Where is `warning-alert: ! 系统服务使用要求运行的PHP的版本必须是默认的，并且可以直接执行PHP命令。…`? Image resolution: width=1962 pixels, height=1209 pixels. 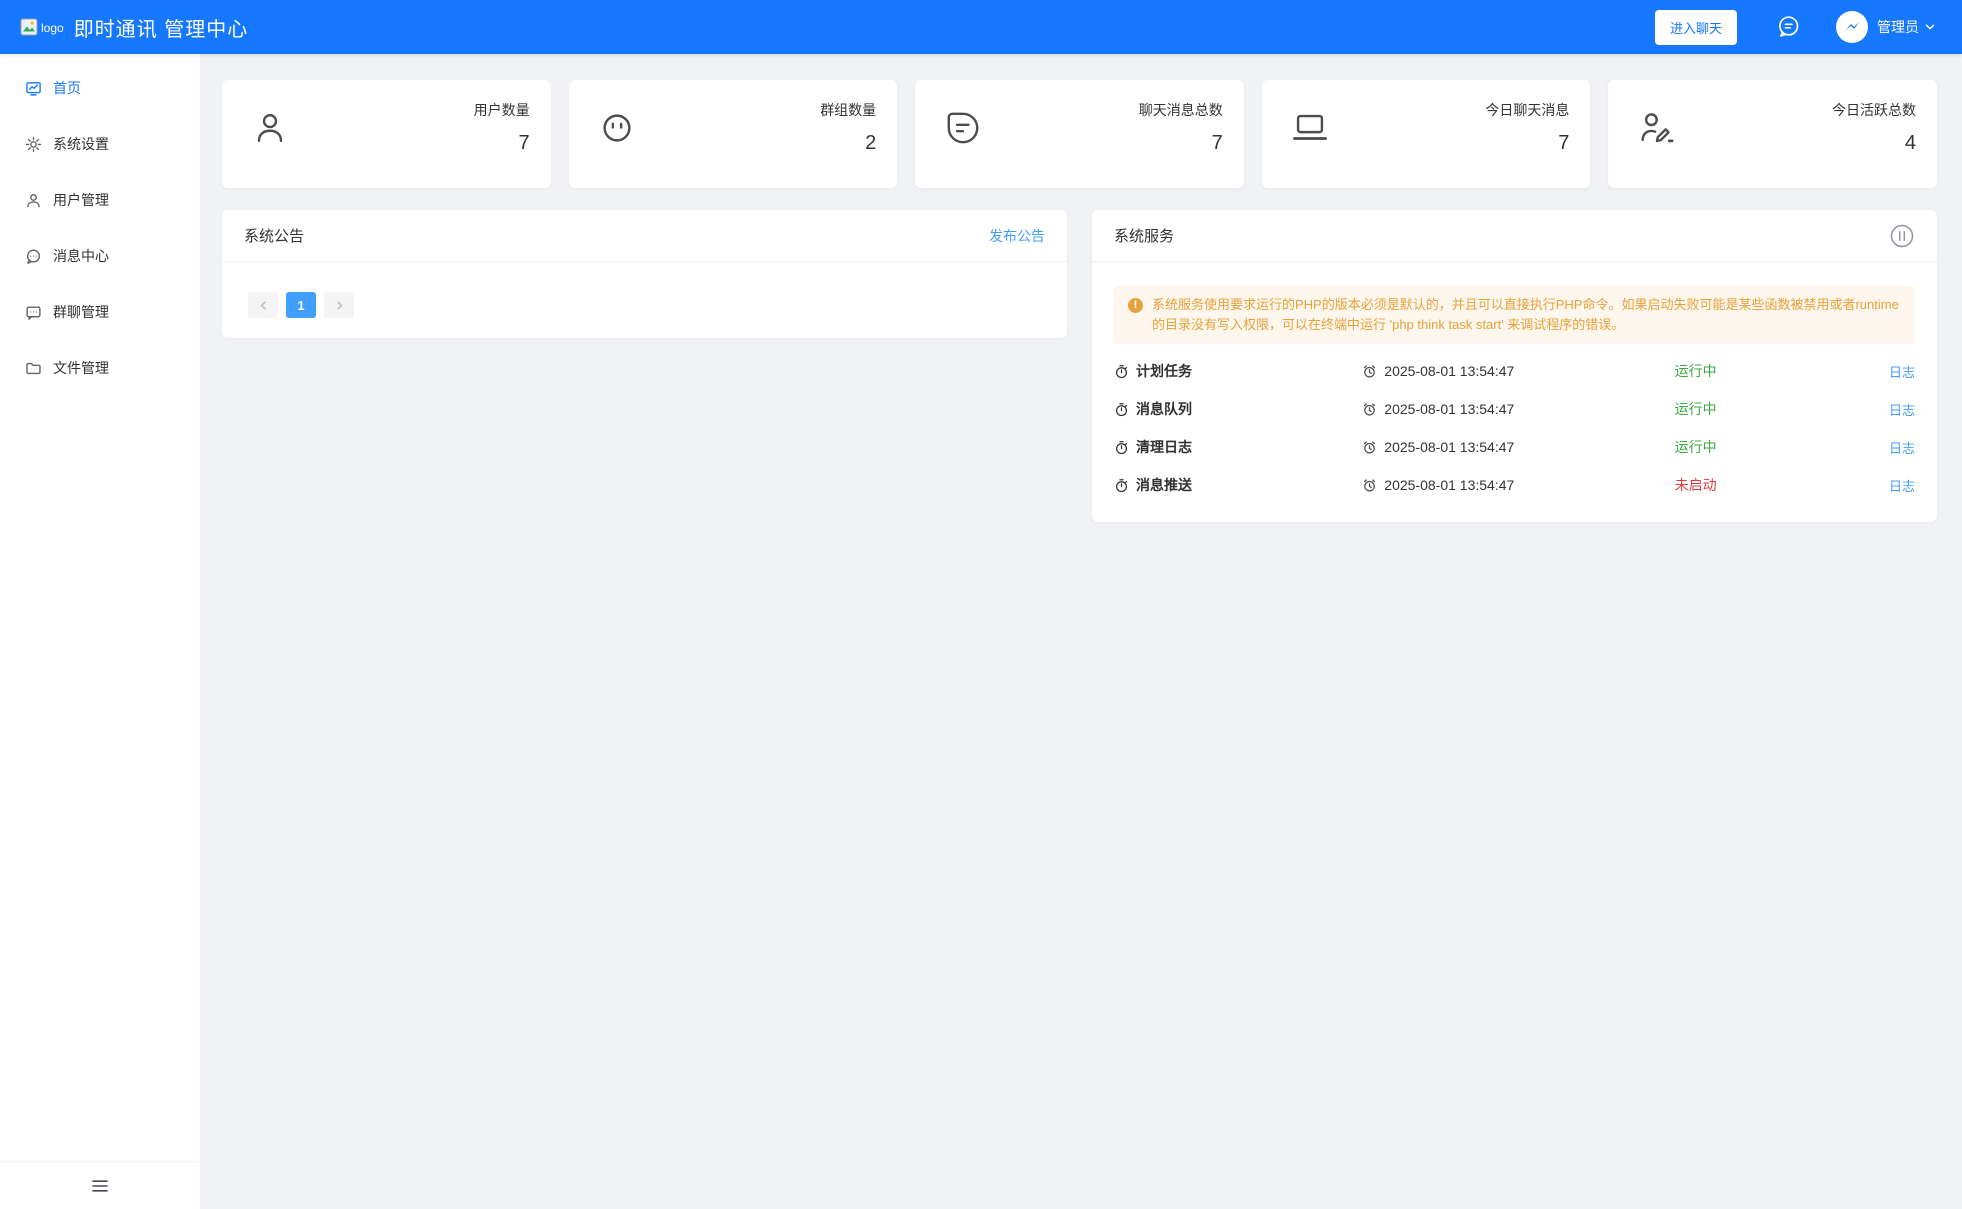
warning-alert: ! 系统服务使用要求运行的PHP的版本必须是默认的，并且可以直接执行PHP命令。… is located at coordinates (1514, 315).